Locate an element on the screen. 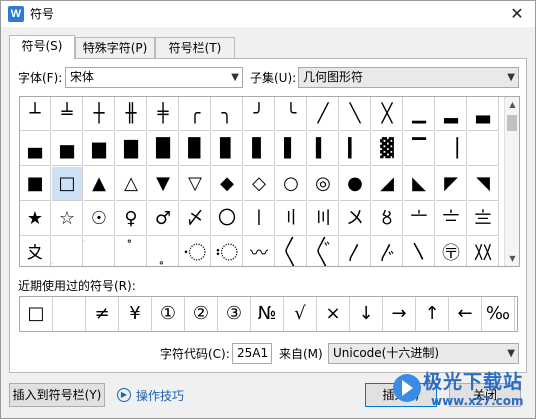 Image resolution: width=536 pixels, height=419 pixels. symbol-cell: ╮ is located at coordinates (227, 114).